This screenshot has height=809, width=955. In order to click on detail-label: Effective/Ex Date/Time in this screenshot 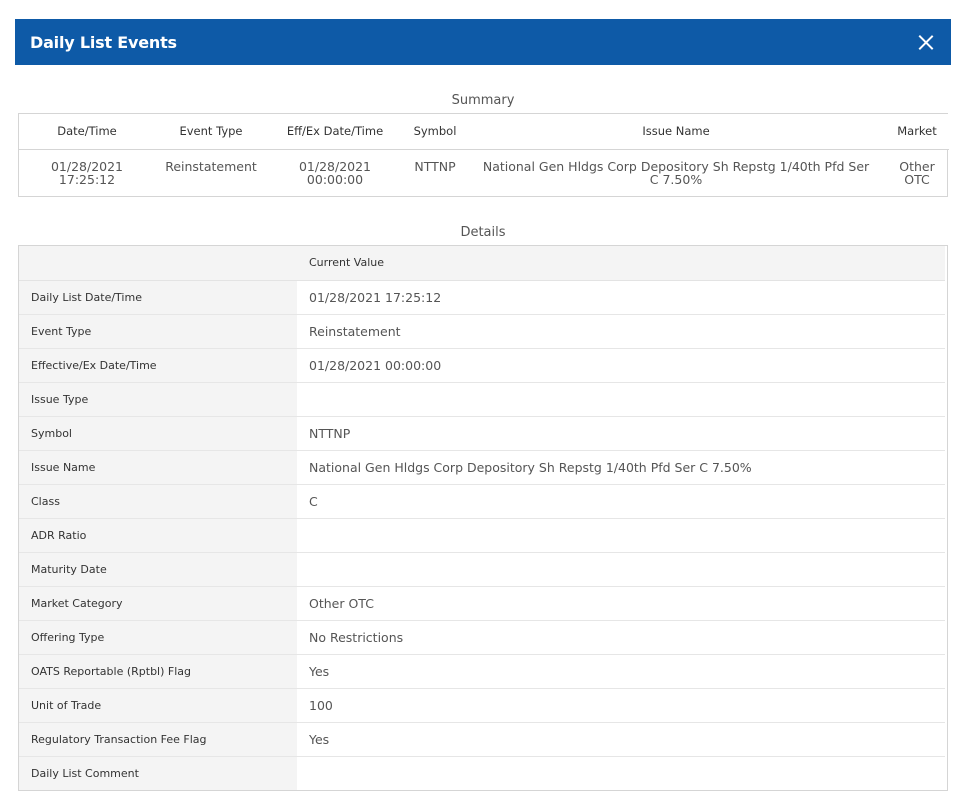, I will do `click(158, 365)`.